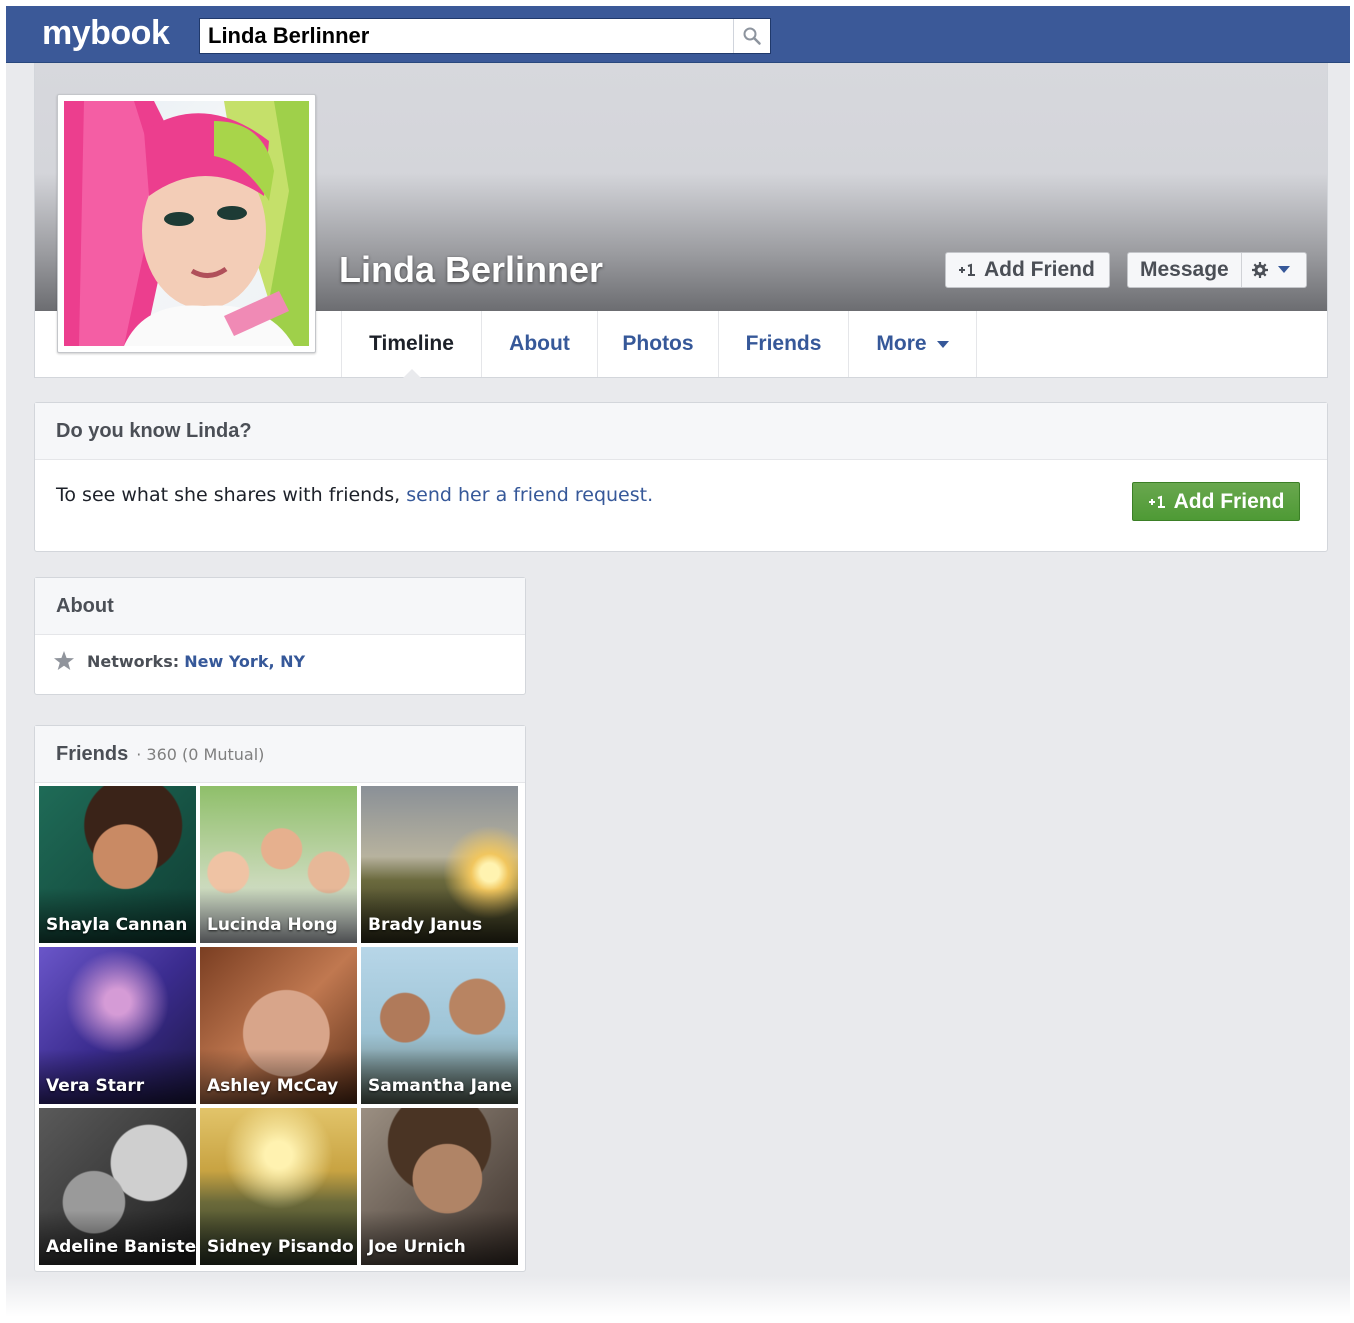  What do you see at coordinates (411, 373) in the screenshot?
I see `active-tab-indicator` at bounding box center [411, 373].